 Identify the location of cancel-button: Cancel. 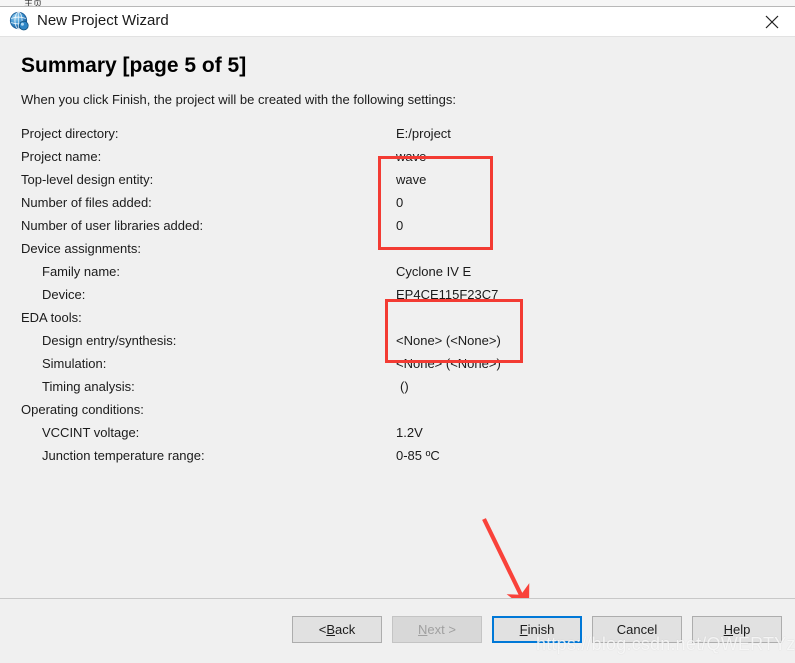
(637, 629).